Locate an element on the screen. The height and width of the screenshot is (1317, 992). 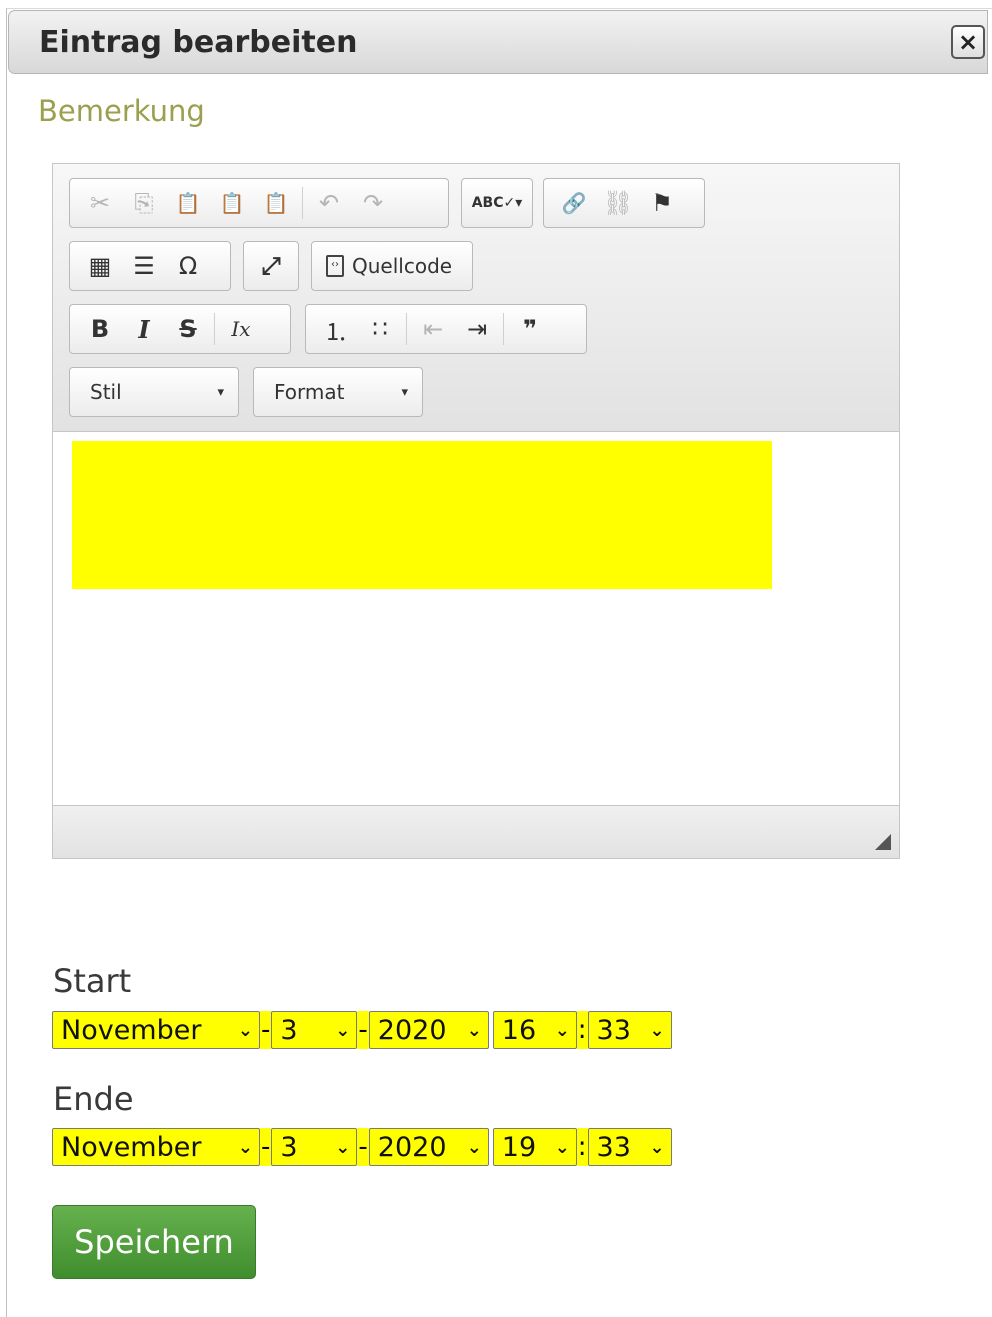
table-icon: ▦ is located at coordinates (100, 266).